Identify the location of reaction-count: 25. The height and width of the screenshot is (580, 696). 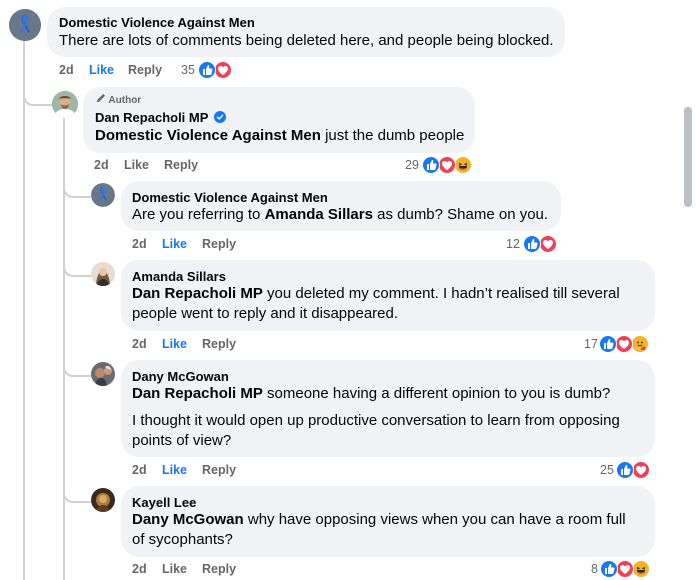
(607, 470).